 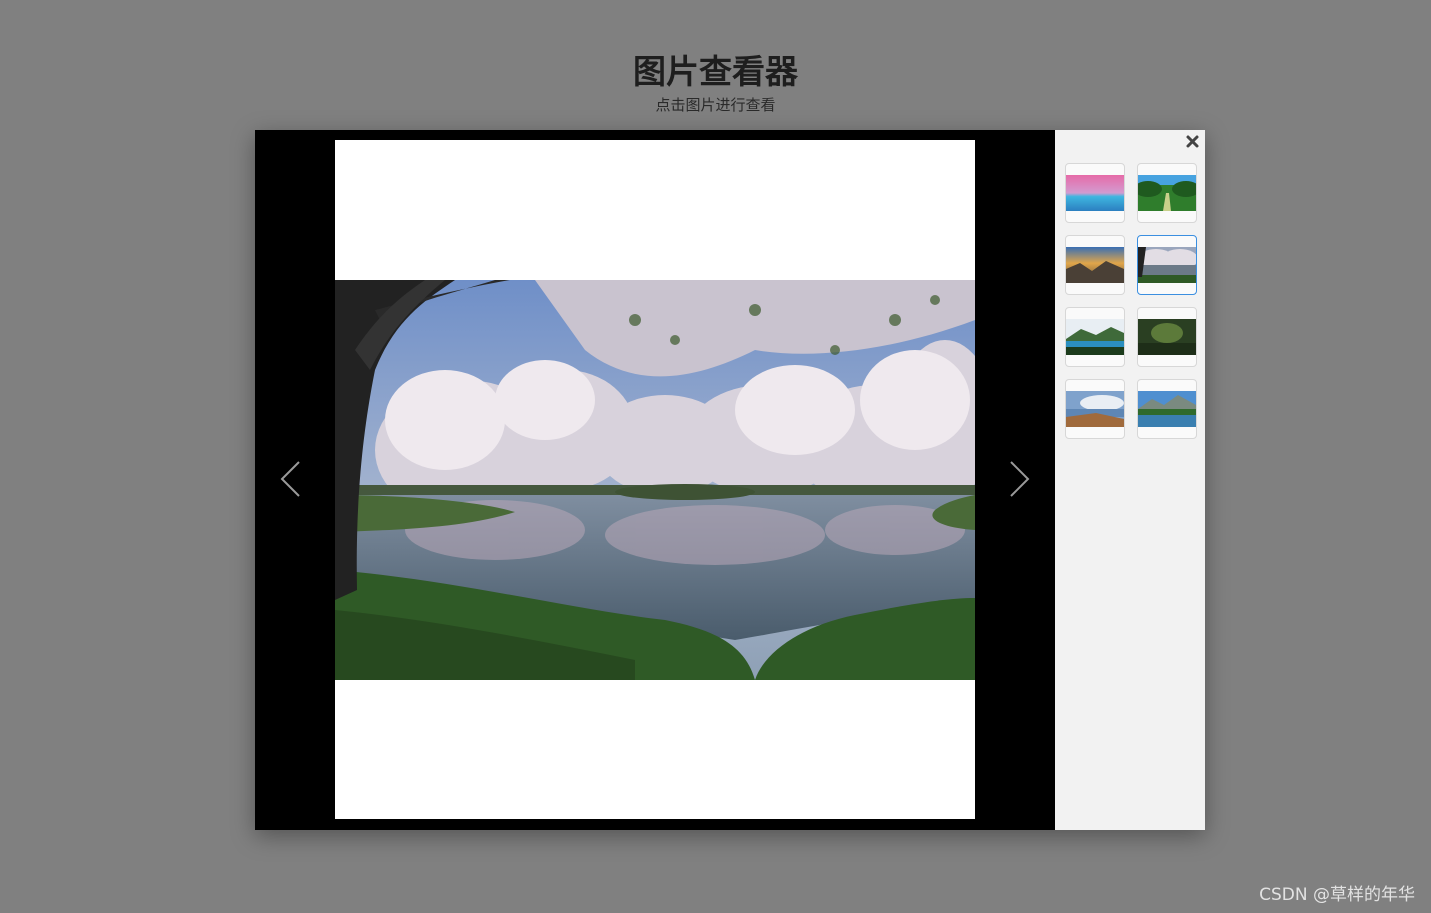 I want to click on chevron-left-icon, so click(x=290, y=479).